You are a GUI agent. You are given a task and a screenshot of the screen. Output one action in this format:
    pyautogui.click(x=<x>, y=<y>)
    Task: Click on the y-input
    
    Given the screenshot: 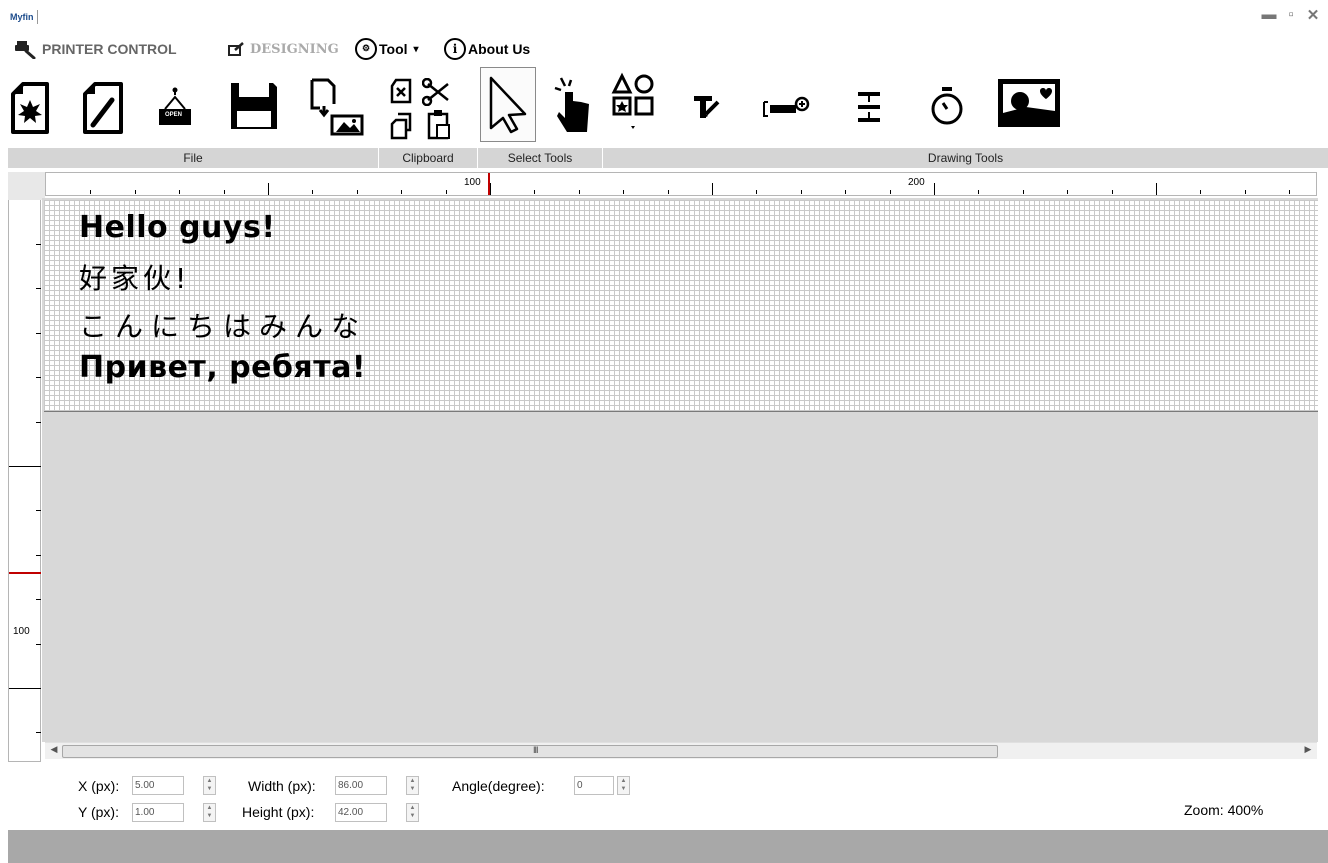 What is the action you would take?
    pyautogui.click(x=158, y=812)
    